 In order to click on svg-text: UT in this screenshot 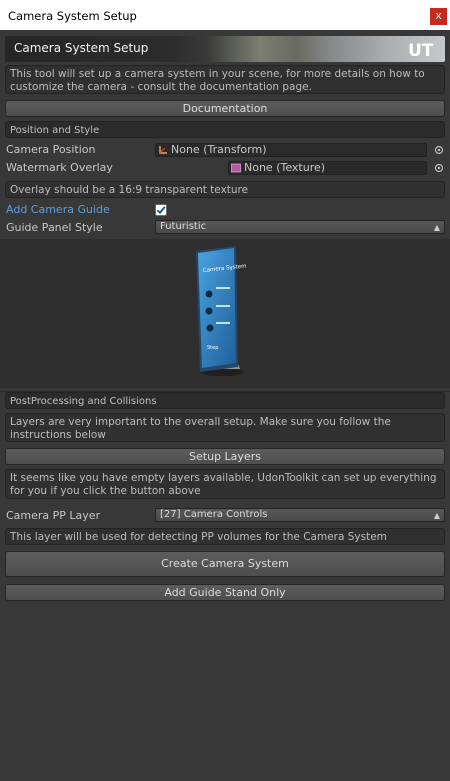, I will do `click(421, 50)`.